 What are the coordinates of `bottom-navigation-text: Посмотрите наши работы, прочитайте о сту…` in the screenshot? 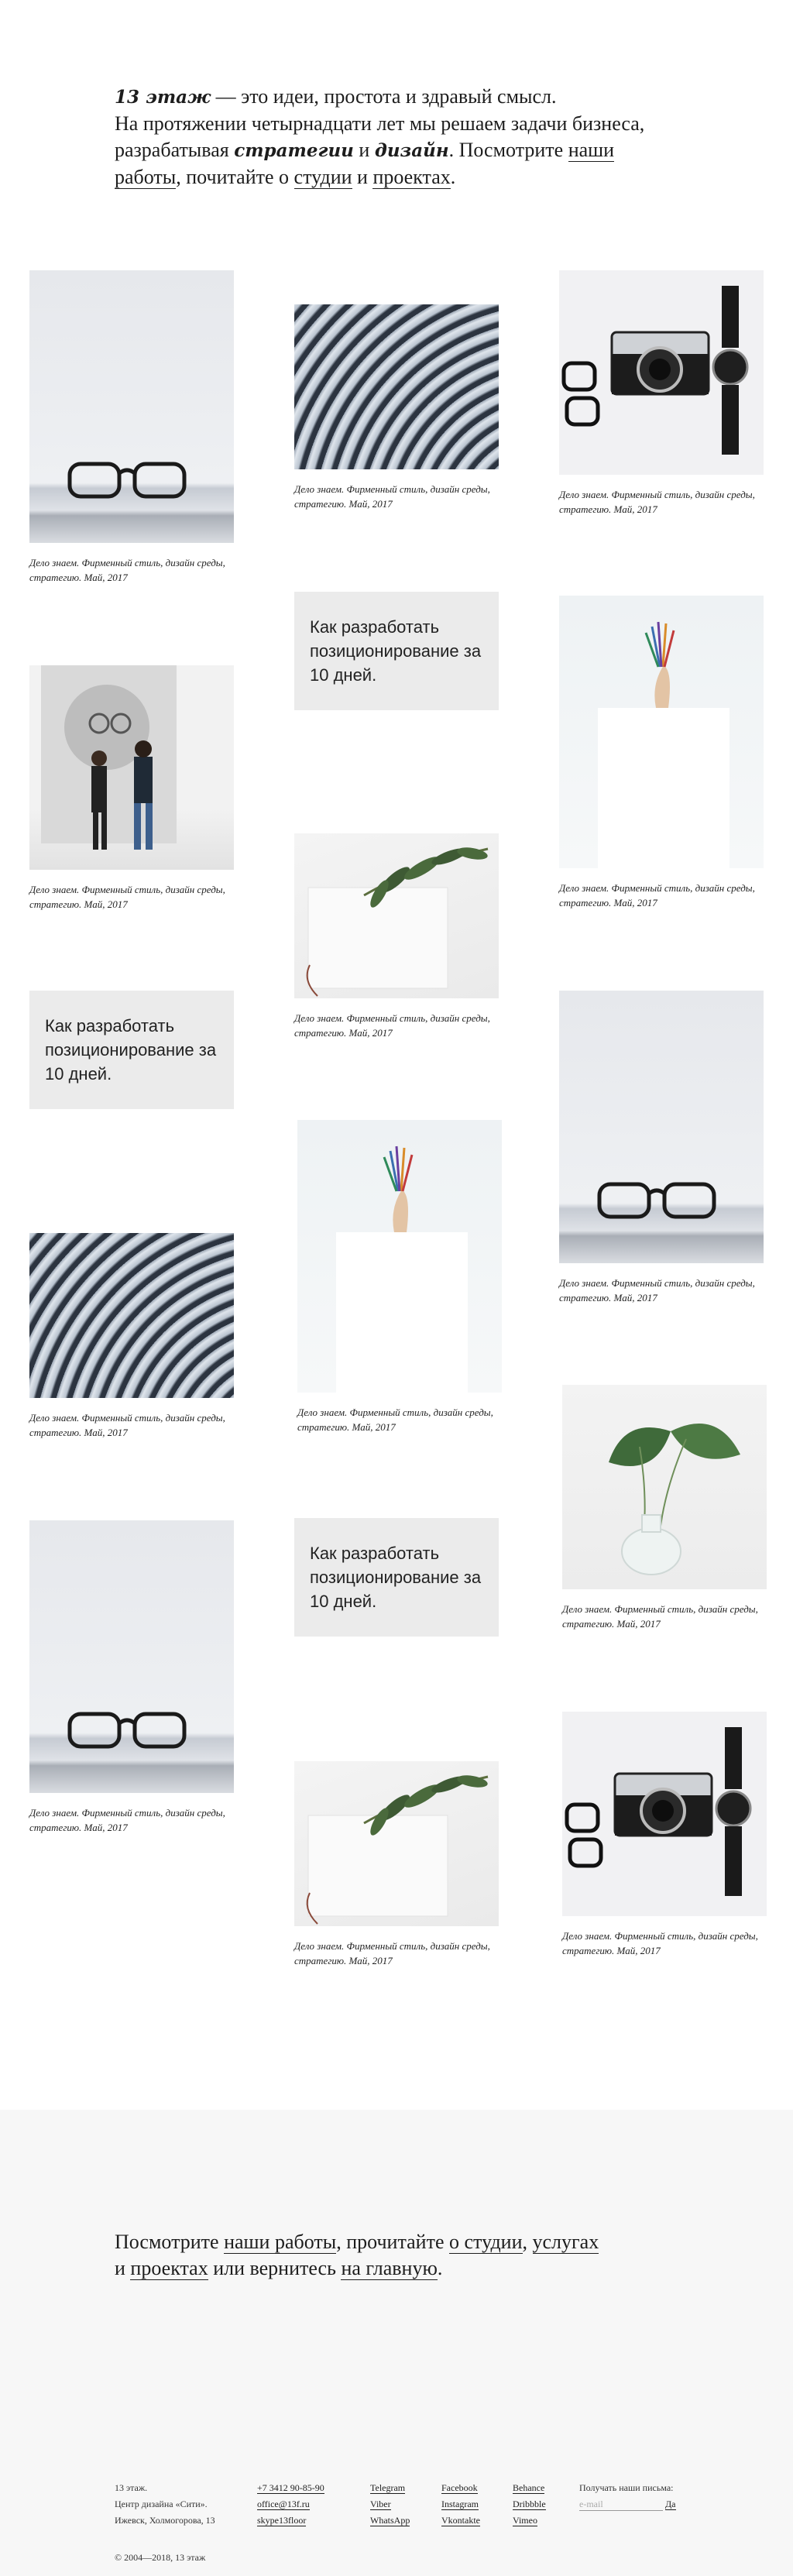 It's located at (393, 2255).